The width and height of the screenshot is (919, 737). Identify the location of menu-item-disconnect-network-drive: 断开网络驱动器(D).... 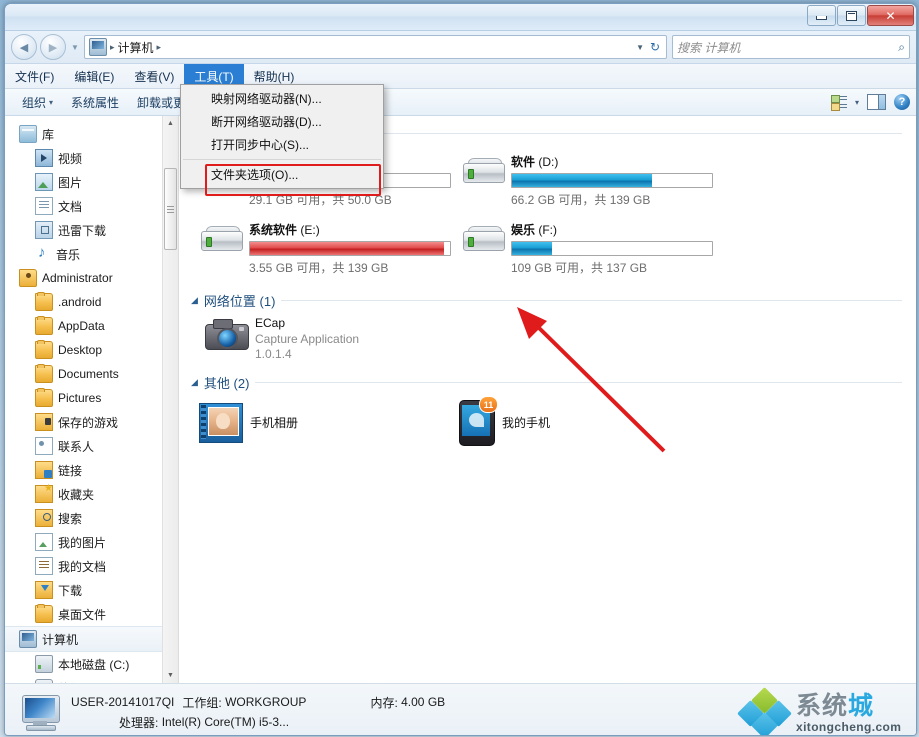
(282, 121).